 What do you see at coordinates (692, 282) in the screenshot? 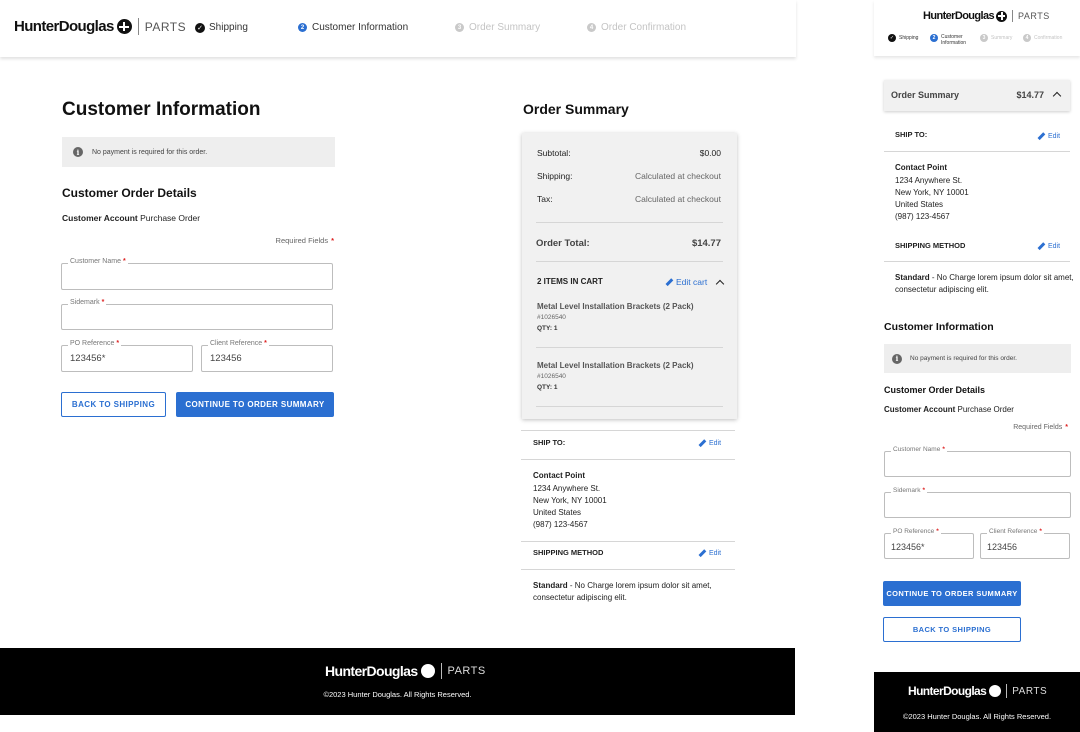
I see `edit-cart-label: Edit cart` at bounding box center [692, 282].